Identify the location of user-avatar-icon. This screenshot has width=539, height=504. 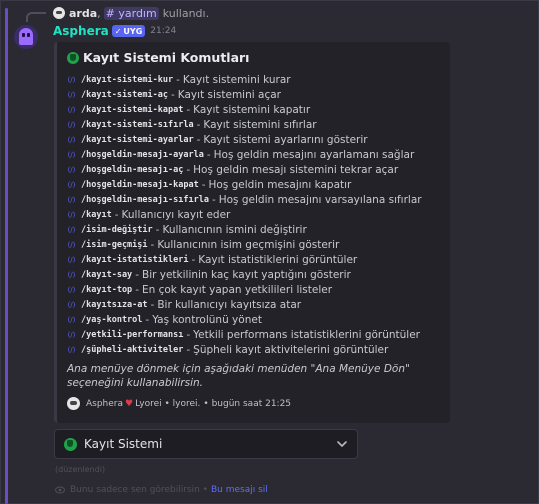
(59, 13).